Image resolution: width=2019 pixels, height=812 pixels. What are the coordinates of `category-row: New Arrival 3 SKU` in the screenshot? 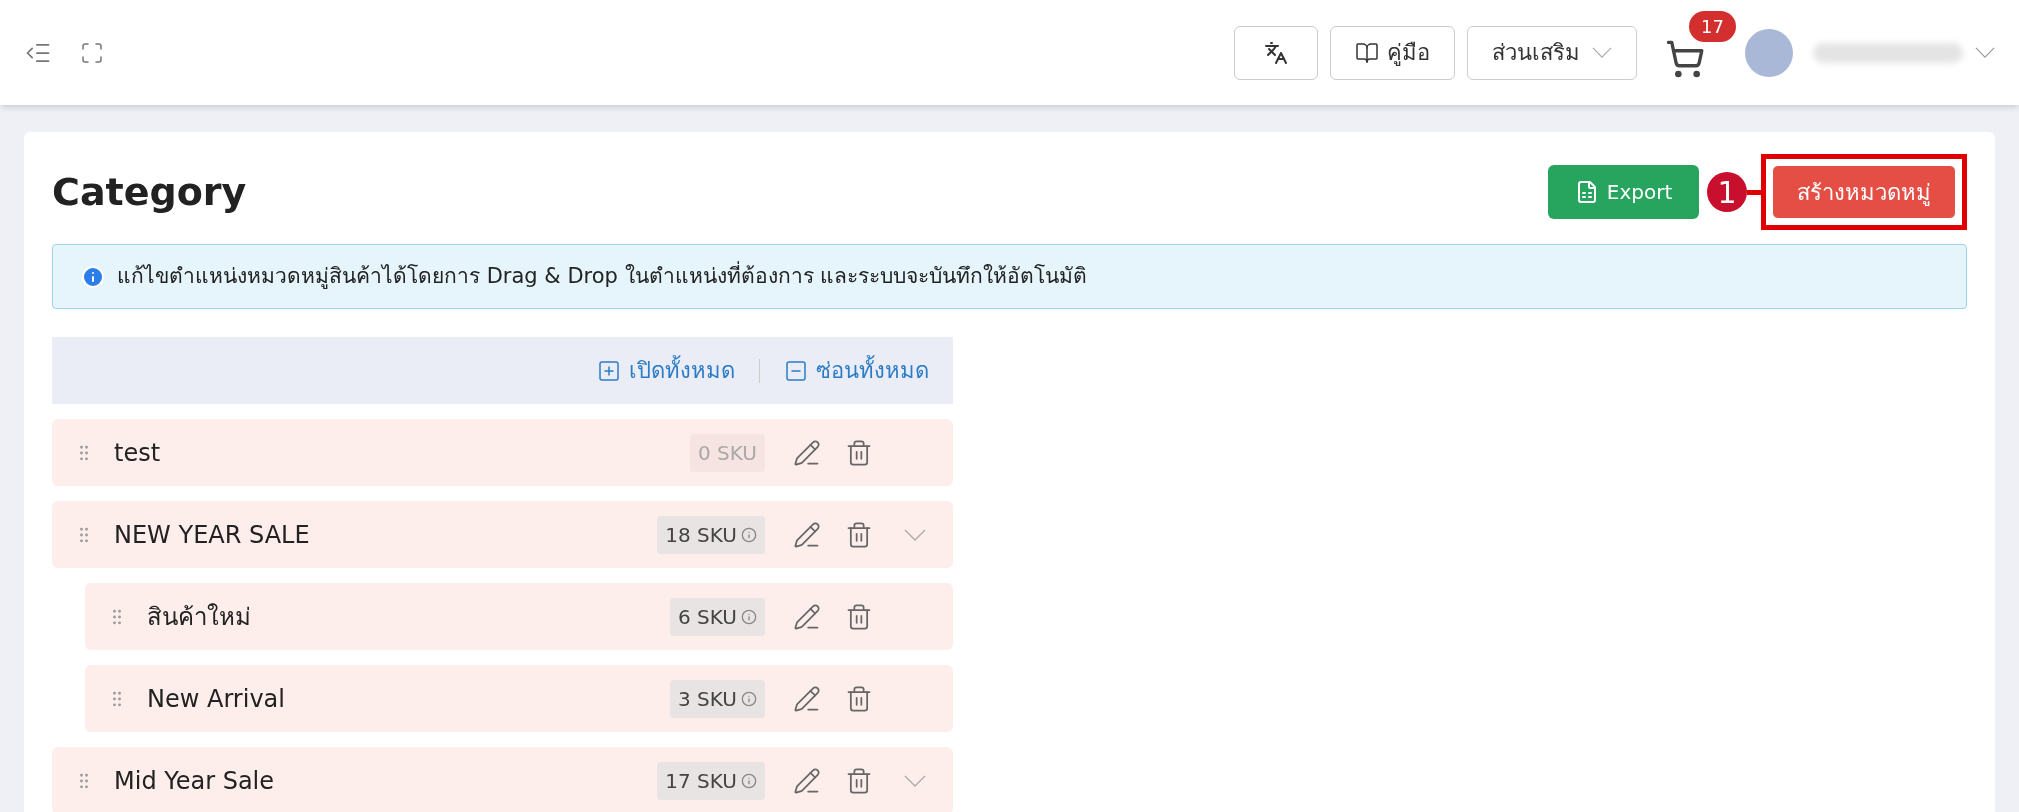 It's located at (519, 698).